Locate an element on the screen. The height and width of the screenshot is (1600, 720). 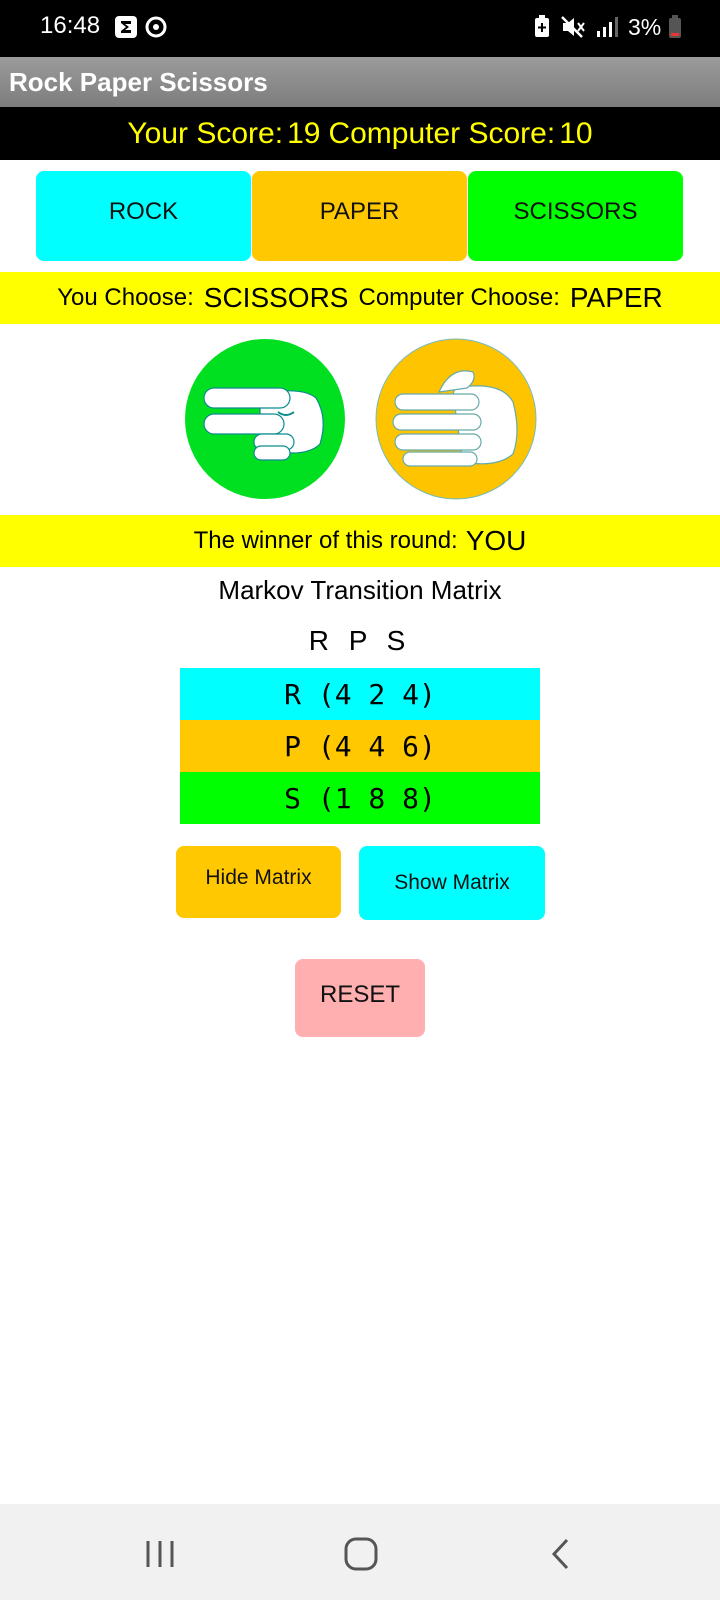
matrix-header: R P S is located at coordinates (360, 640).